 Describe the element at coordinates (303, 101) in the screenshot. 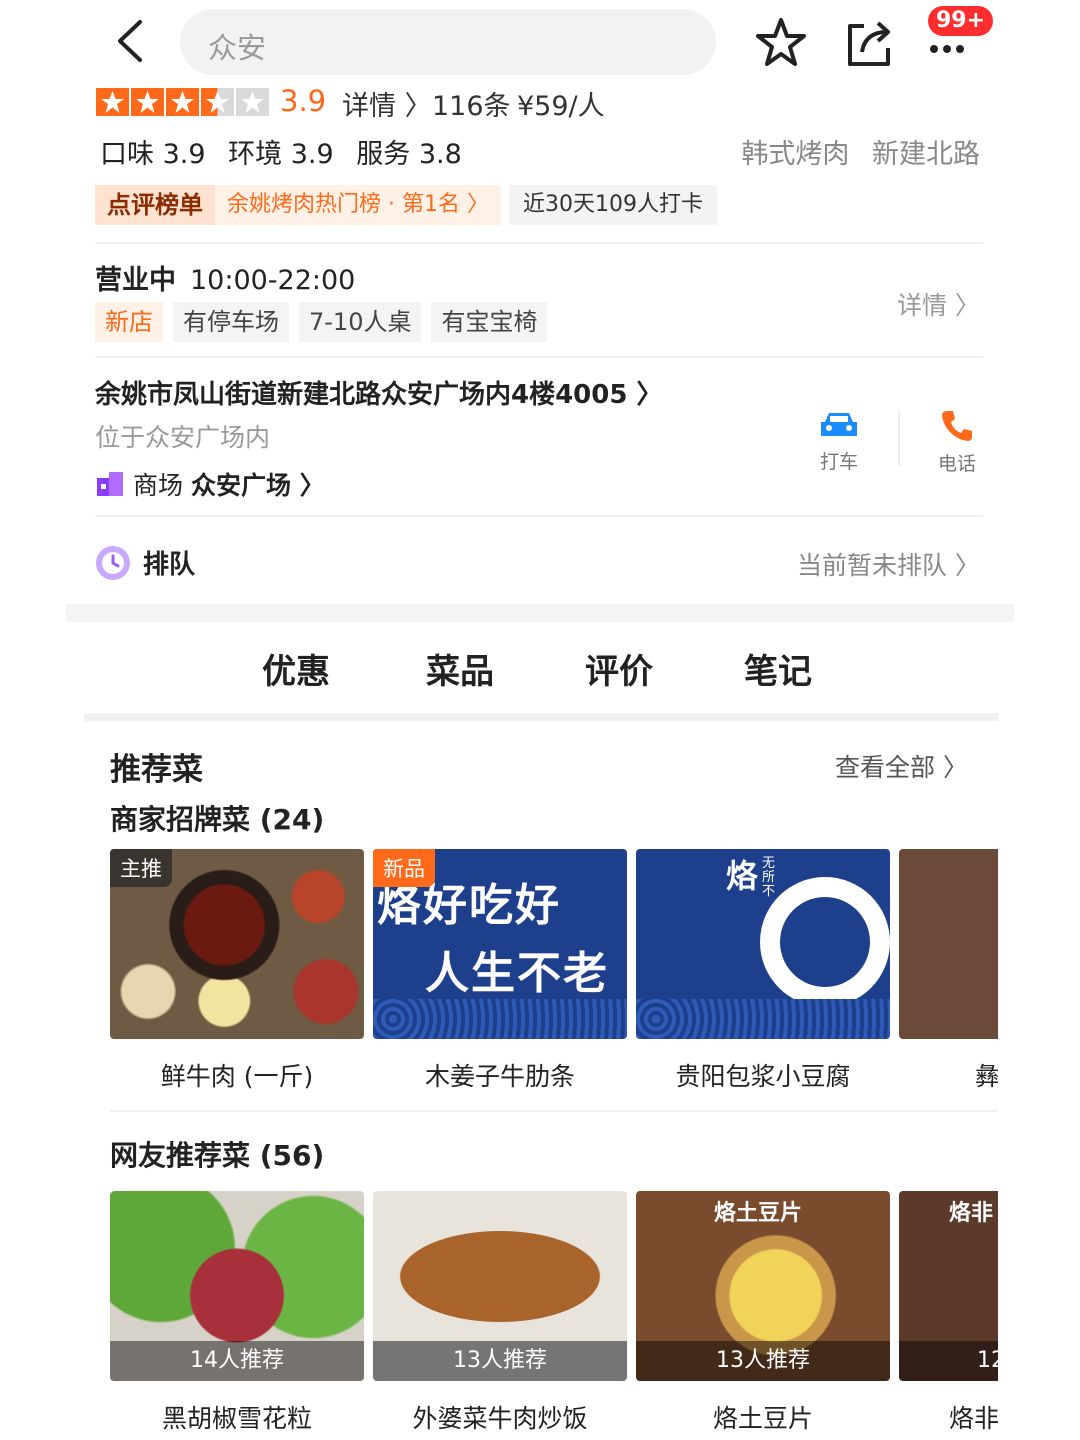

I see `rating-score: 3.9` at that location.